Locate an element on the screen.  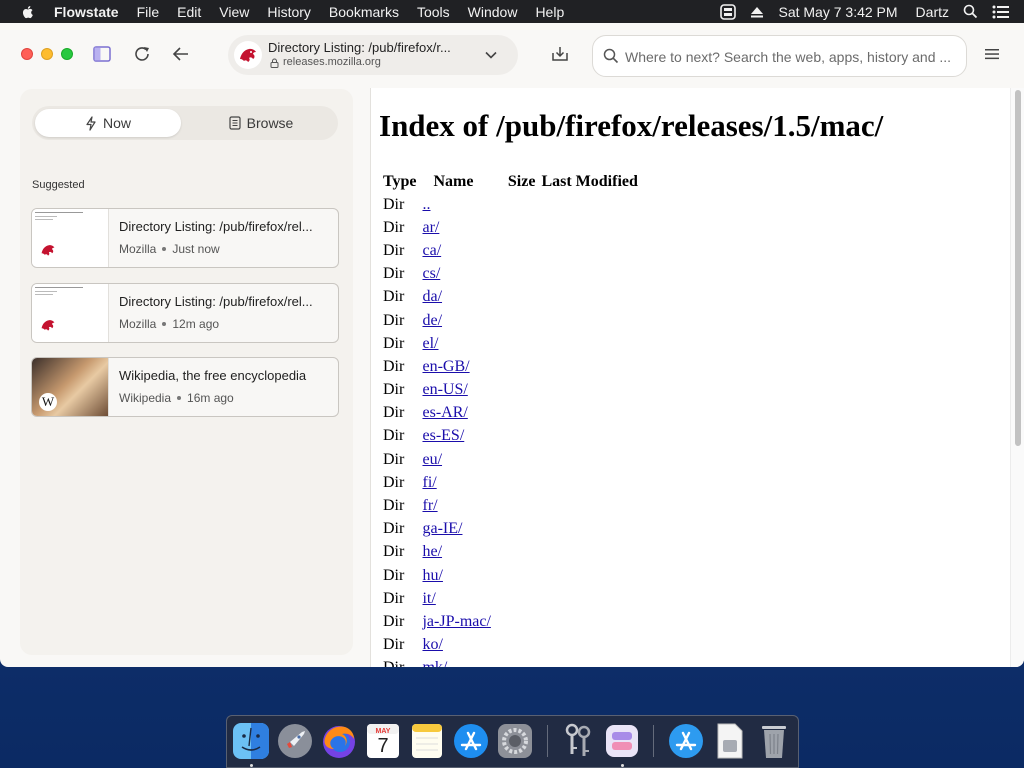
finder-icon is located at coordinates (251, 741).